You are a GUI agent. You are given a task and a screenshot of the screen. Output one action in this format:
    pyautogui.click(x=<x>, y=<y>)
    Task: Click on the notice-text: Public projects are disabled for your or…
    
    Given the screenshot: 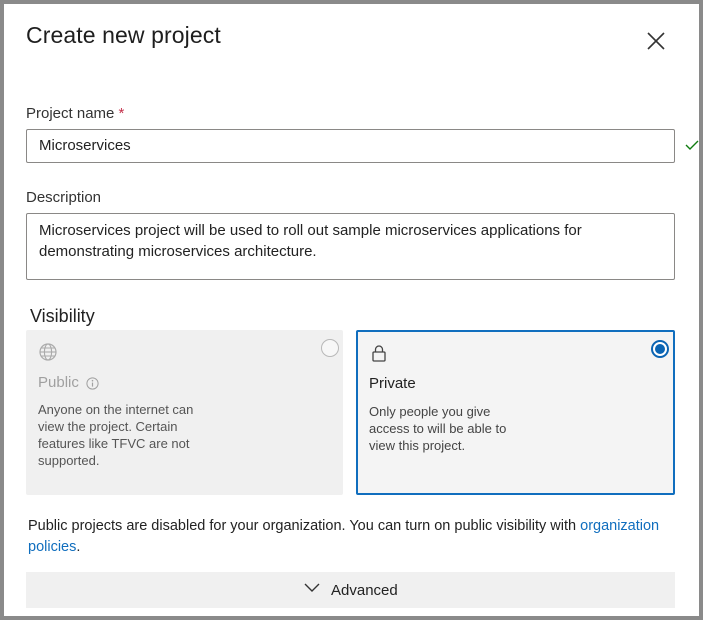 What is the action you would take?
    pyautogui.click(x=302, y=526)
    